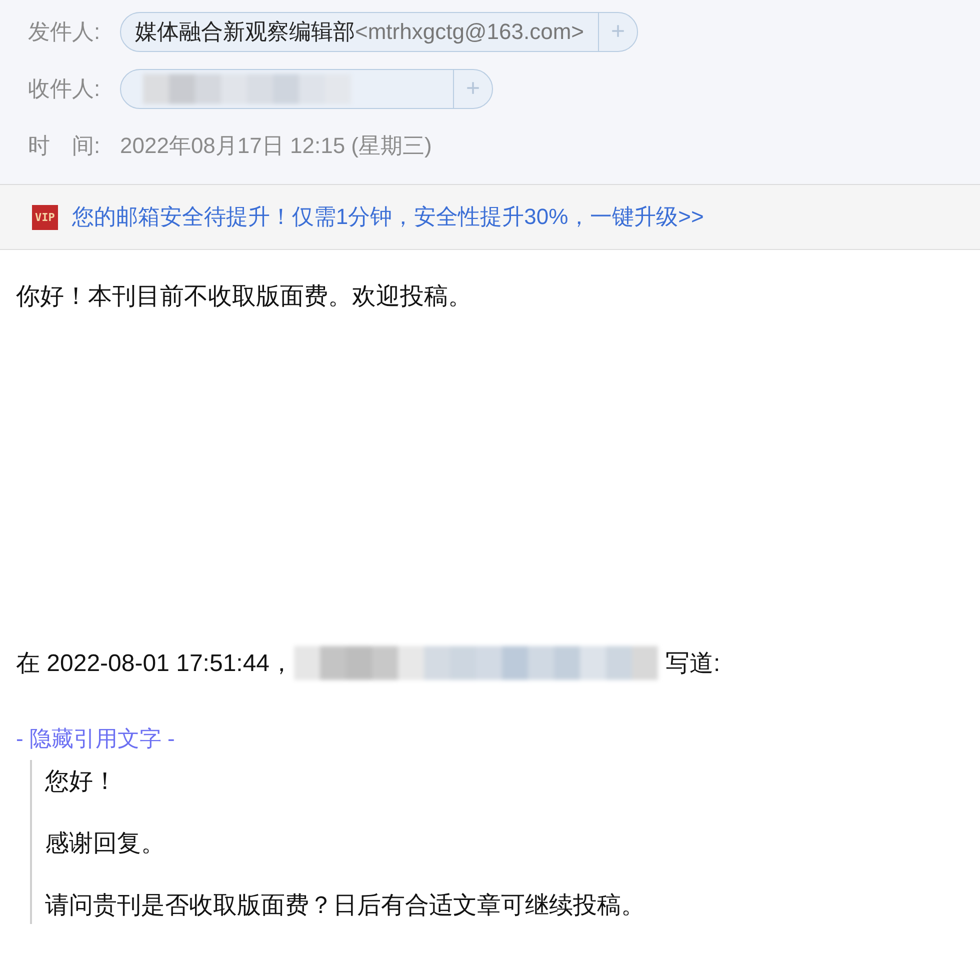  Describe the element at coordinates (276, 146) in the screenshot. I see `sent-time: 2022年08月17日 12:15 (星期三)` at that location.